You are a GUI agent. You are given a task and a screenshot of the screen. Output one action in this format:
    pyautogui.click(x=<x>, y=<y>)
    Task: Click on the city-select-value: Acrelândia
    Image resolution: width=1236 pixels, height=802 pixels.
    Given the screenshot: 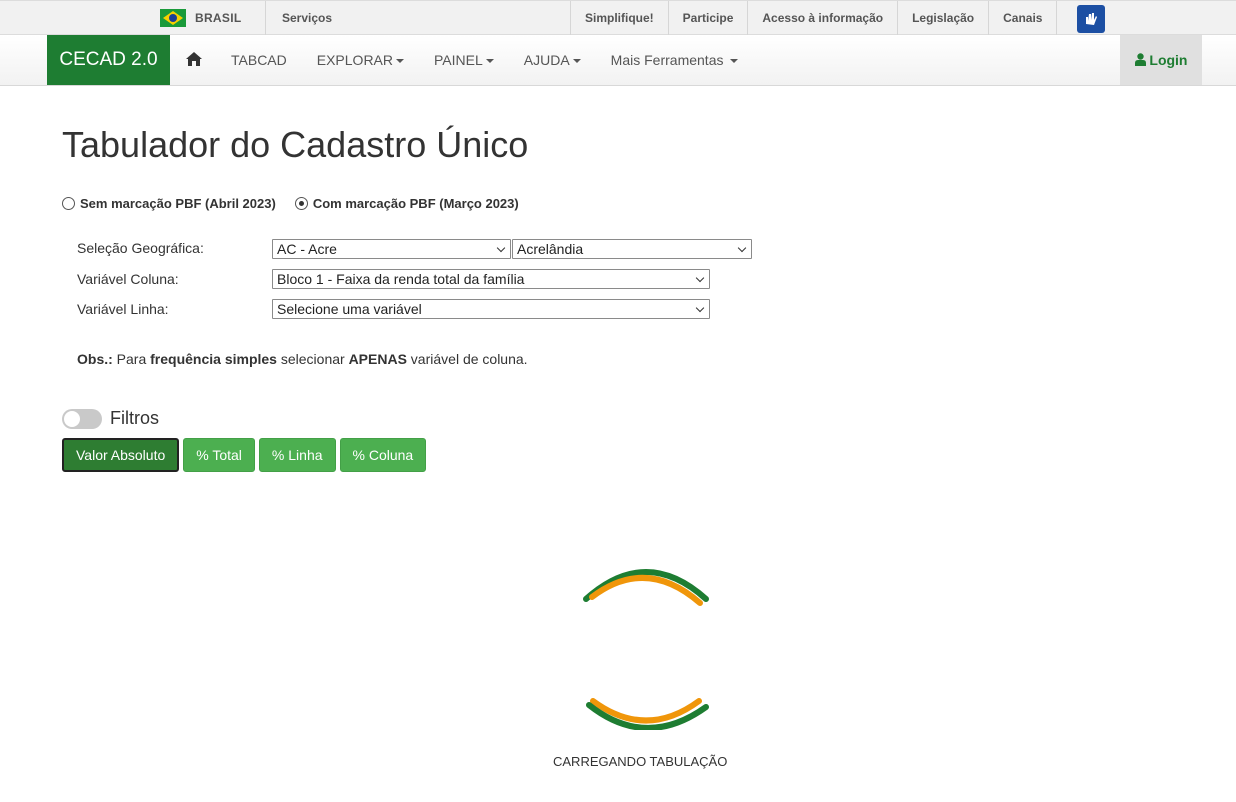 What is the action you would take?
    pyautogui.click(x=550, y=249)
    